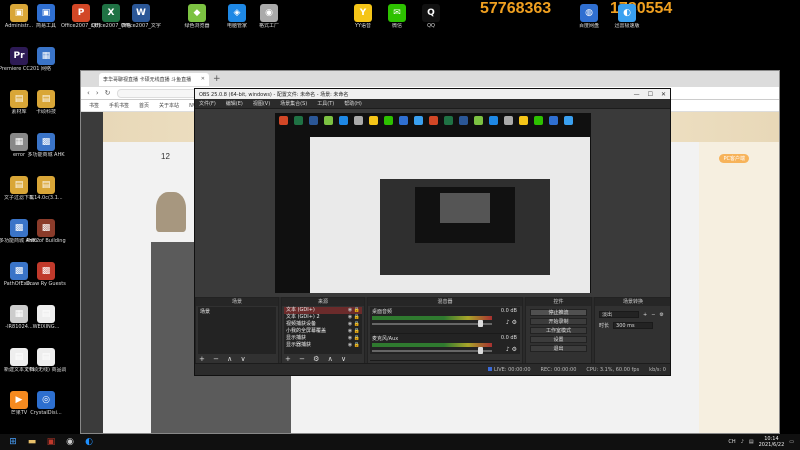 This screenshot has height=450, width=800. Describe the element at coordinates (558, 321) in the screenshot. I see `control-button: 开始录制` at that location.